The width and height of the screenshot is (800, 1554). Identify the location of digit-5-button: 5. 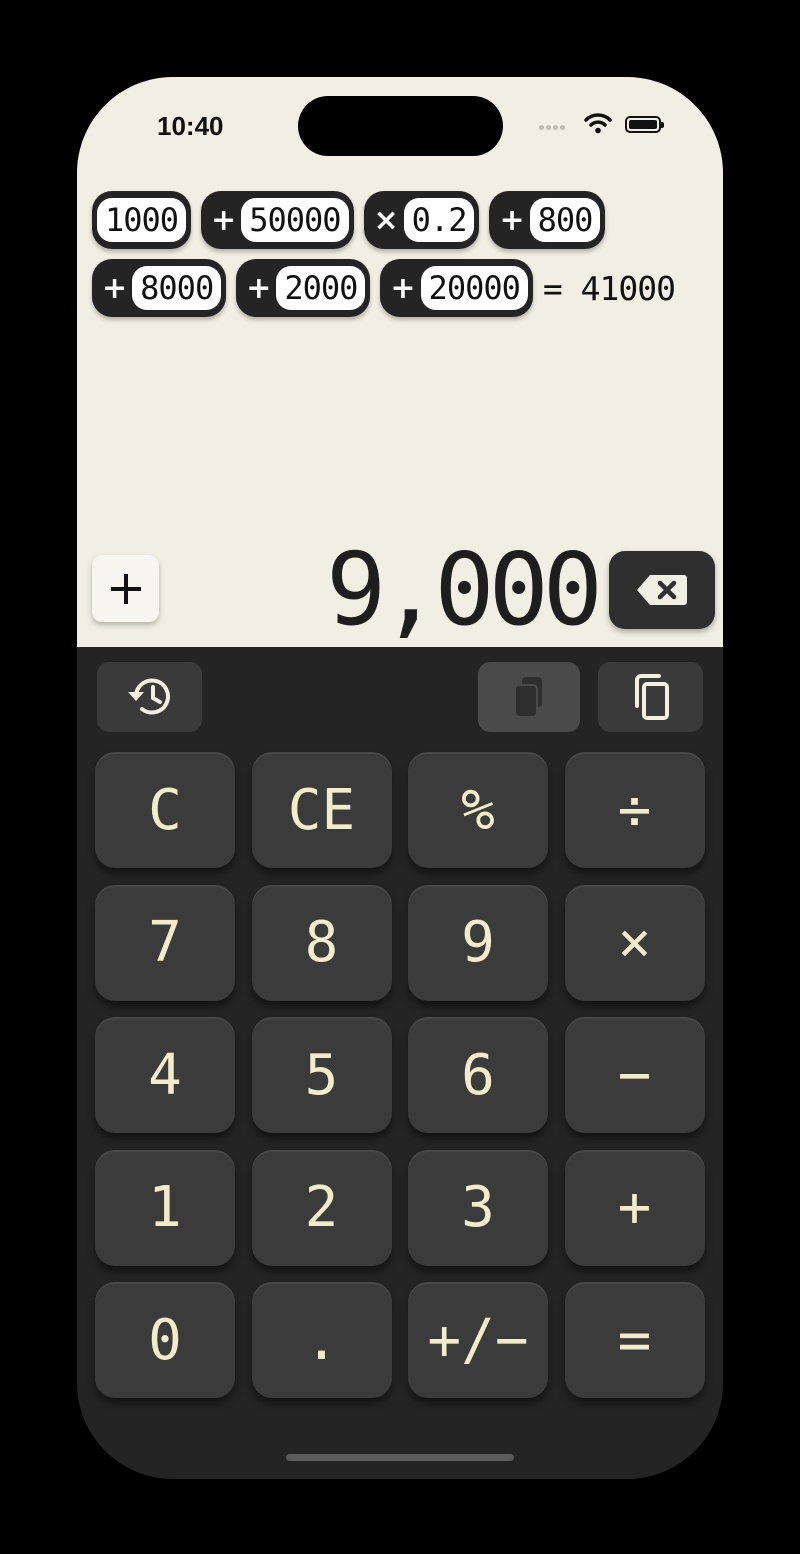
(321, 1075).